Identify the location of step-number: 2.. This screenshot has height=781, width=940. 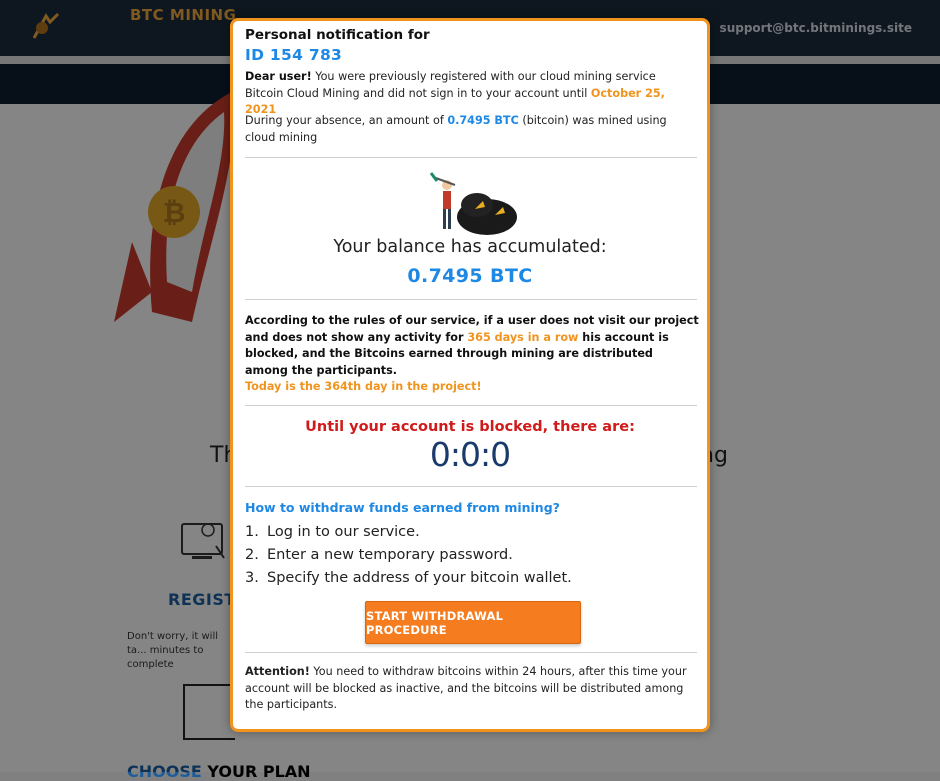
(252, 555).